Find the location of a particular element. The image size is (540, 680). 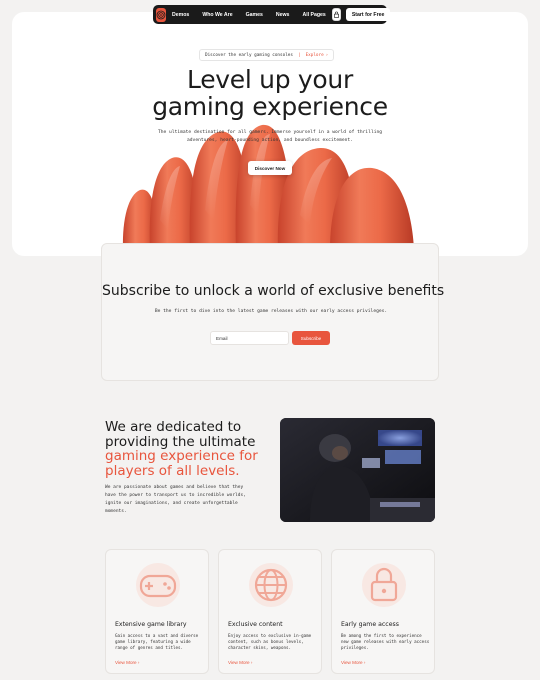

globe-icon is located at coordinates (271, 585).